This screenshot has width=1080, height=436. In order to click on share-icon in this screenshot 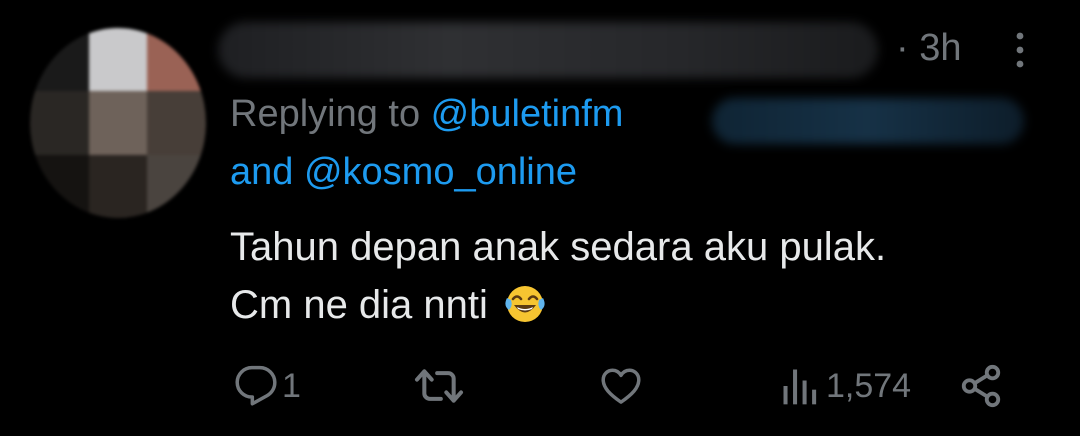, I will do `click(981, 386)`.